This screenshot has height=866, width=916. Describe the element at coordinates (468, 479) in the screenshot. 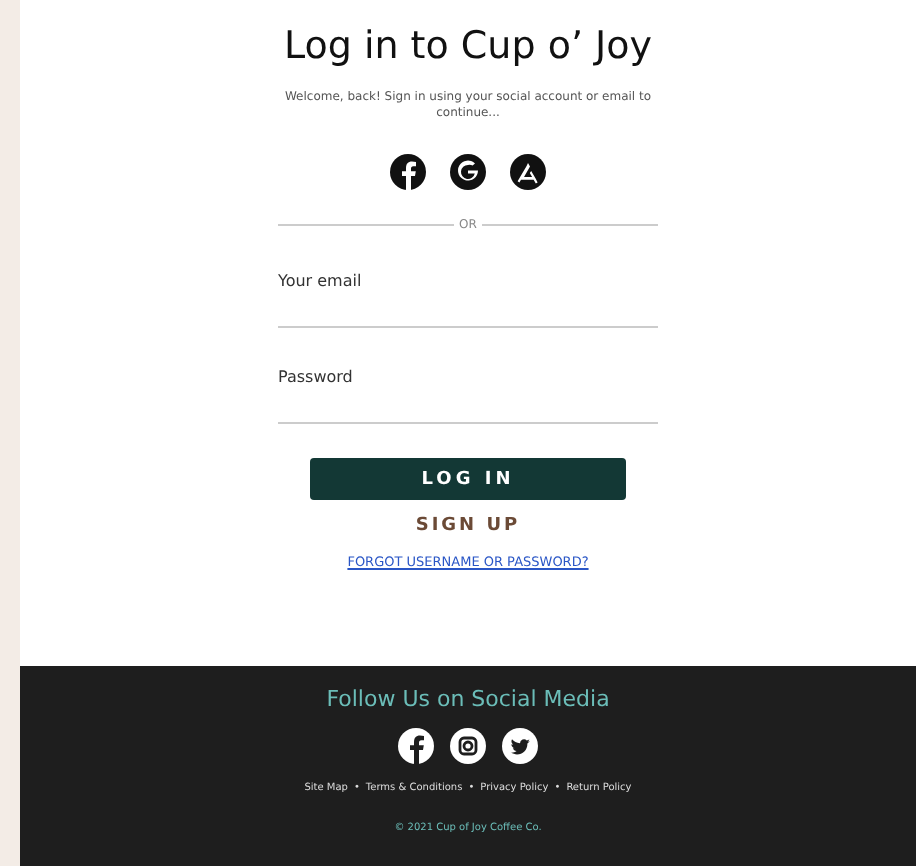

I see `login-button: LOG IN` at that location.